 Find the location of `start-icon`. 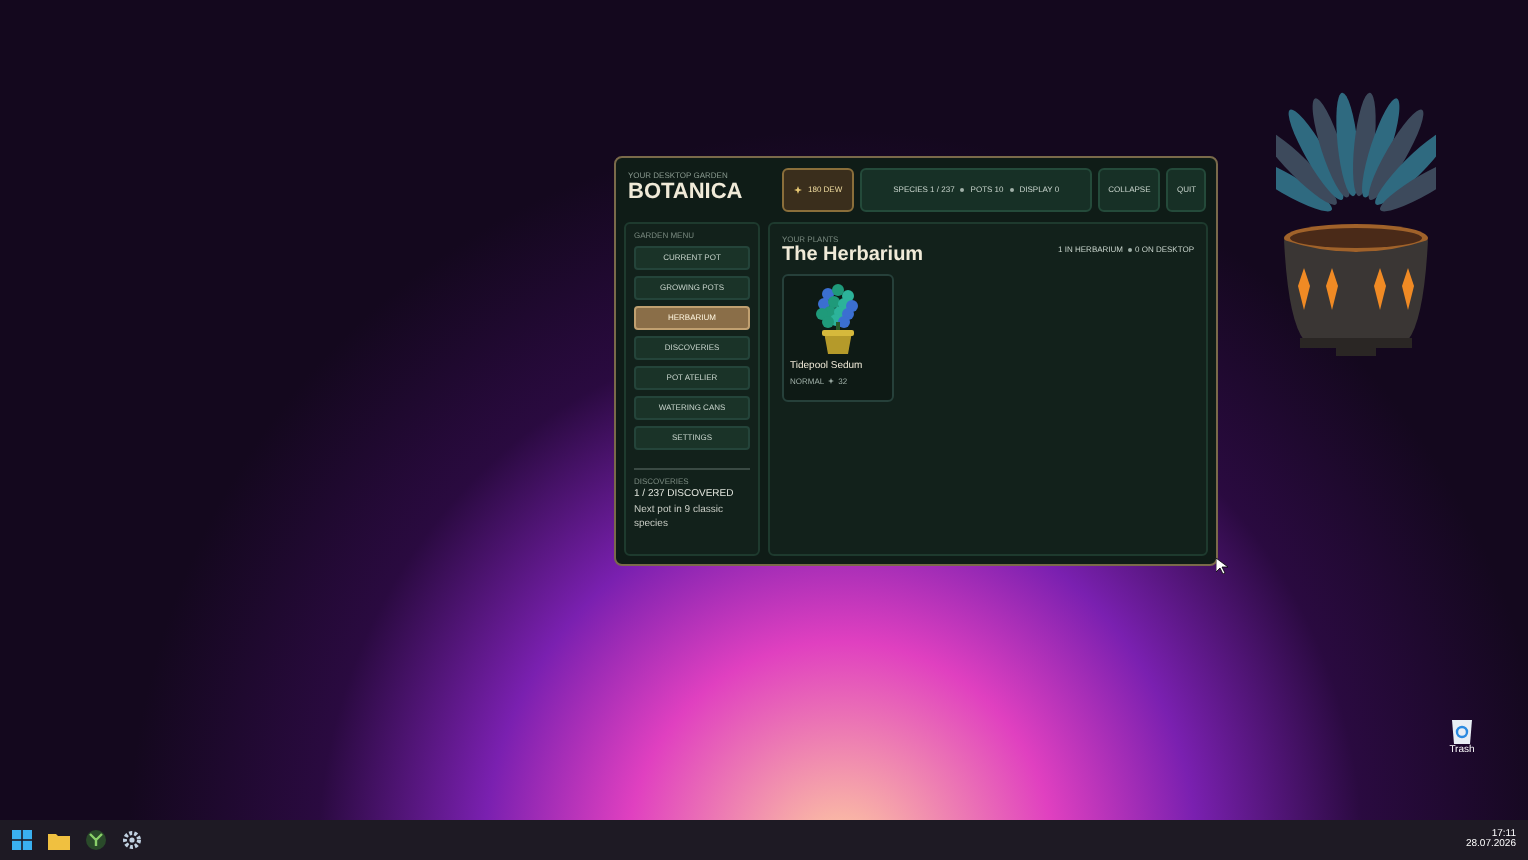

start-icon is located at coordinates (22, 840).